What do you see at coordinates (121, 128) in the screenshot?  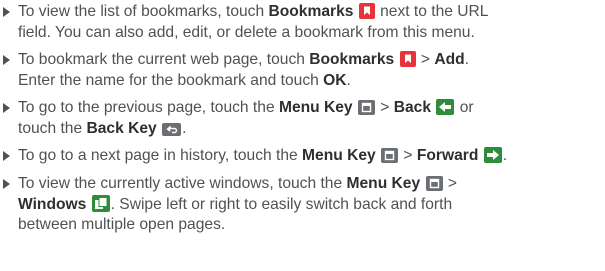 I see `back-key-term: Back Key` at bounding box center [121, 128].